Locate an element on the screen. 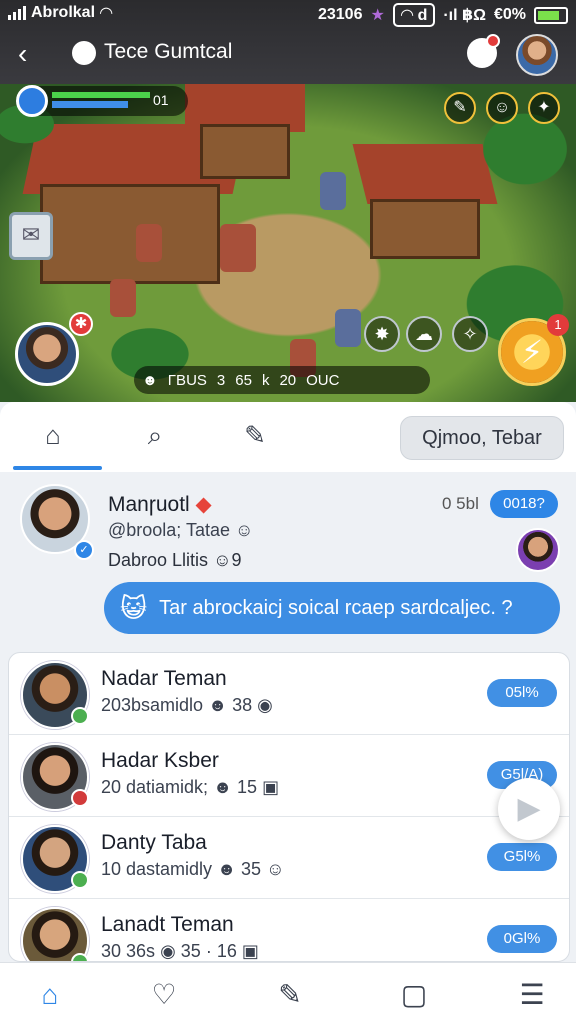 The height and width of the screenshot is (1024, 576). coin-icon: ☻ is located at coordinates (150, 380).